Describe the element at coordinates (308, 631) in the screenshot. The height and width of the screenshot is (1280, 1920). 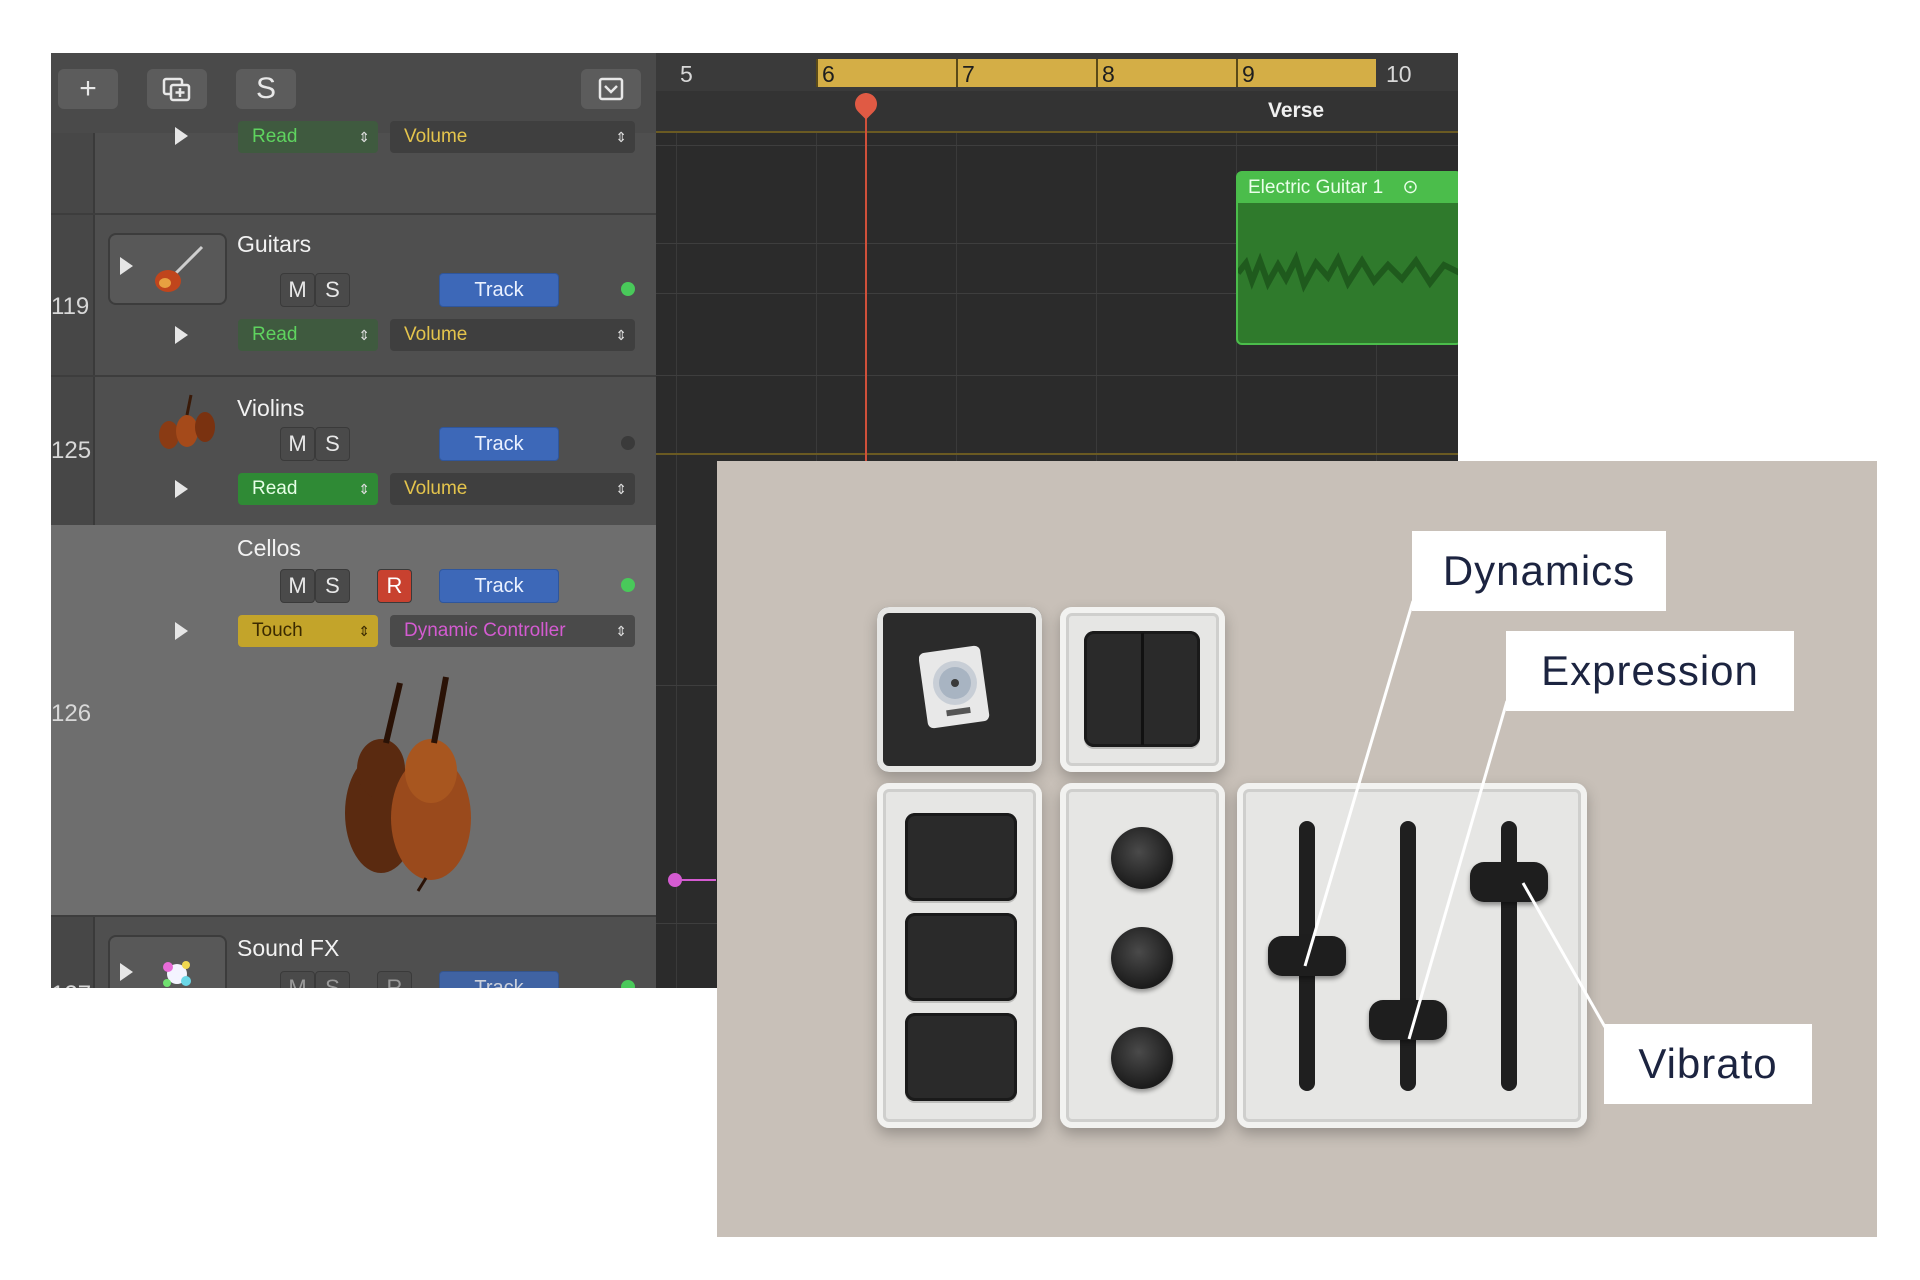
I see `automation-mode-select: Touch ⇕` at that location.